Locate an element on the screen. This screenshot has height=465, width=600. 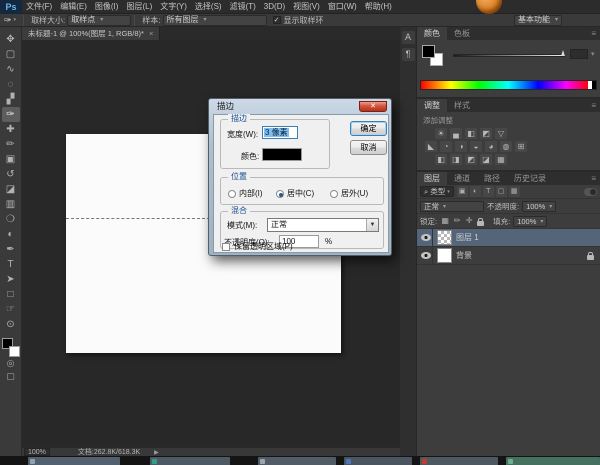
history-brush-tool: ↺ is located at coordinates (11, 174).